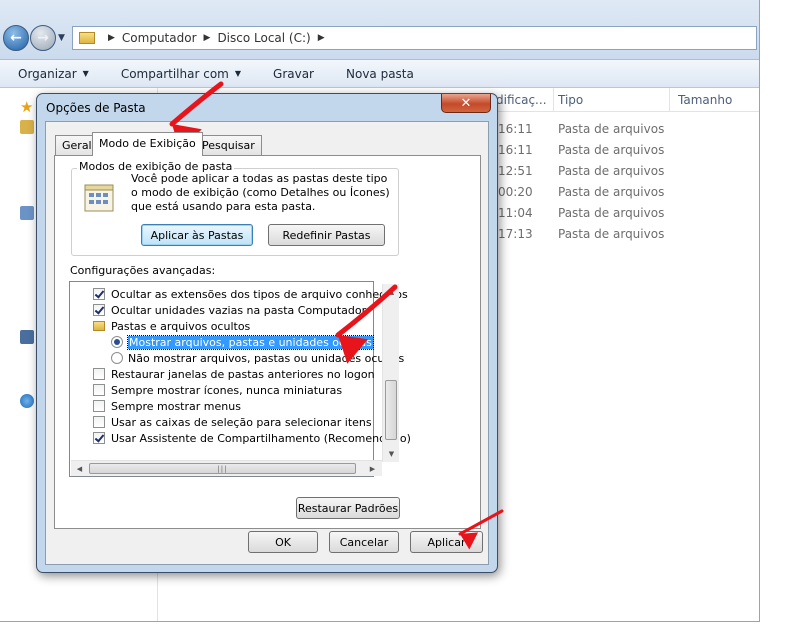  I want to click on tab-search: Pesquisar, so click(228, 145).